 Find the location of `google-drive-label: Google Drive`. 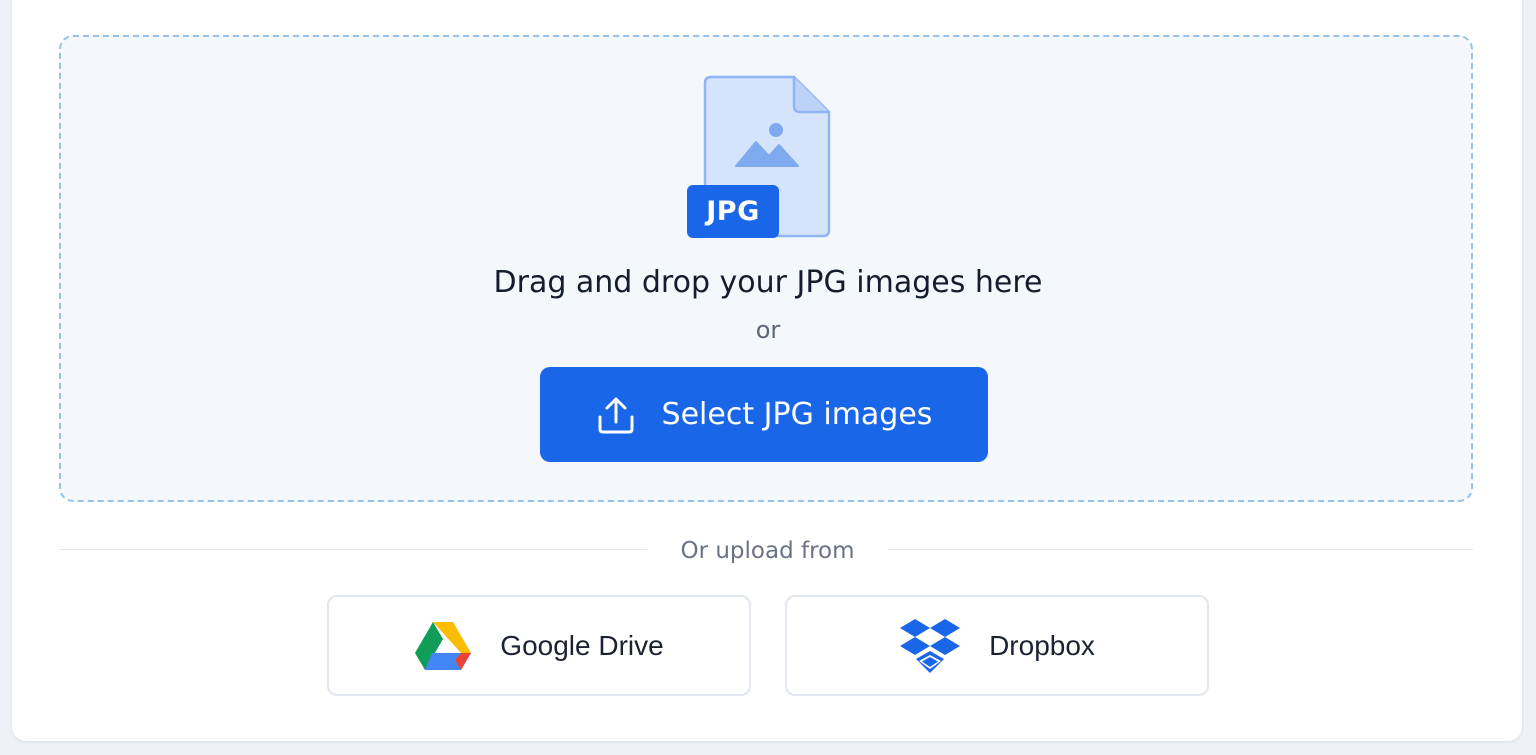

google-drive-label: Google Drive is located at coordinates (582, 645).